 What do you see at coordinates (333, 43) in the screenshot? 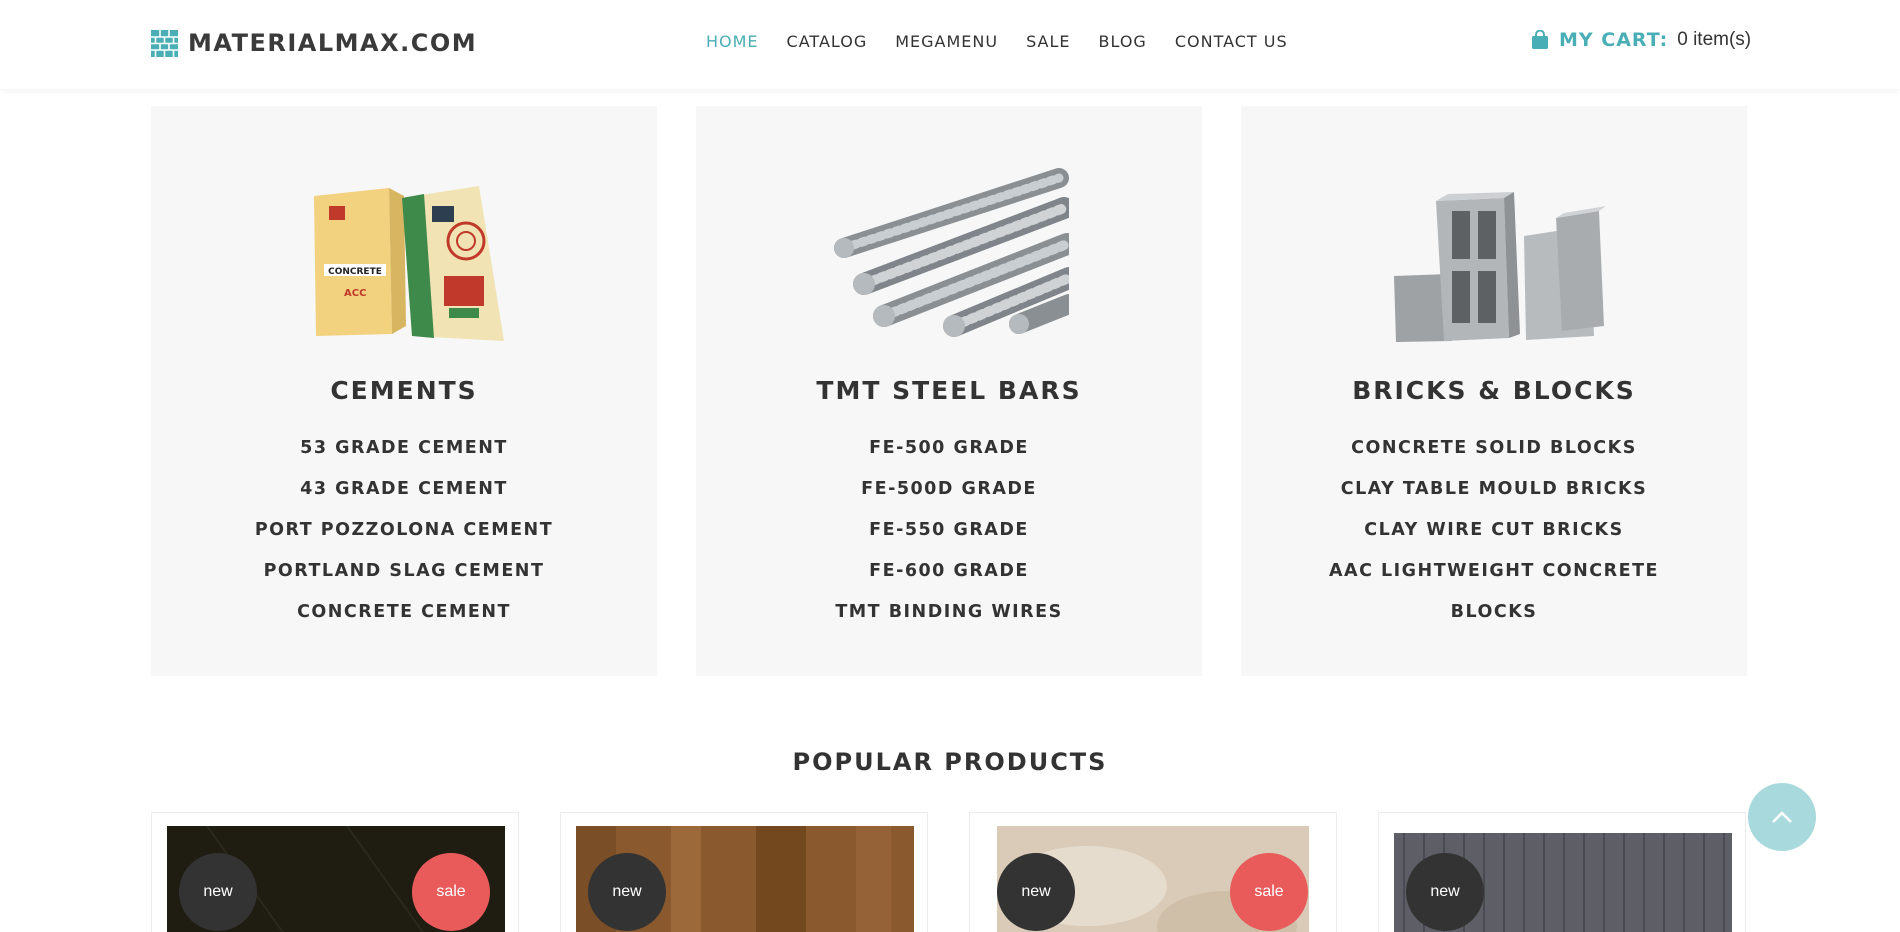
I see `logo-text: MATERIALMAX.COM` at bounding box center [333, 43].